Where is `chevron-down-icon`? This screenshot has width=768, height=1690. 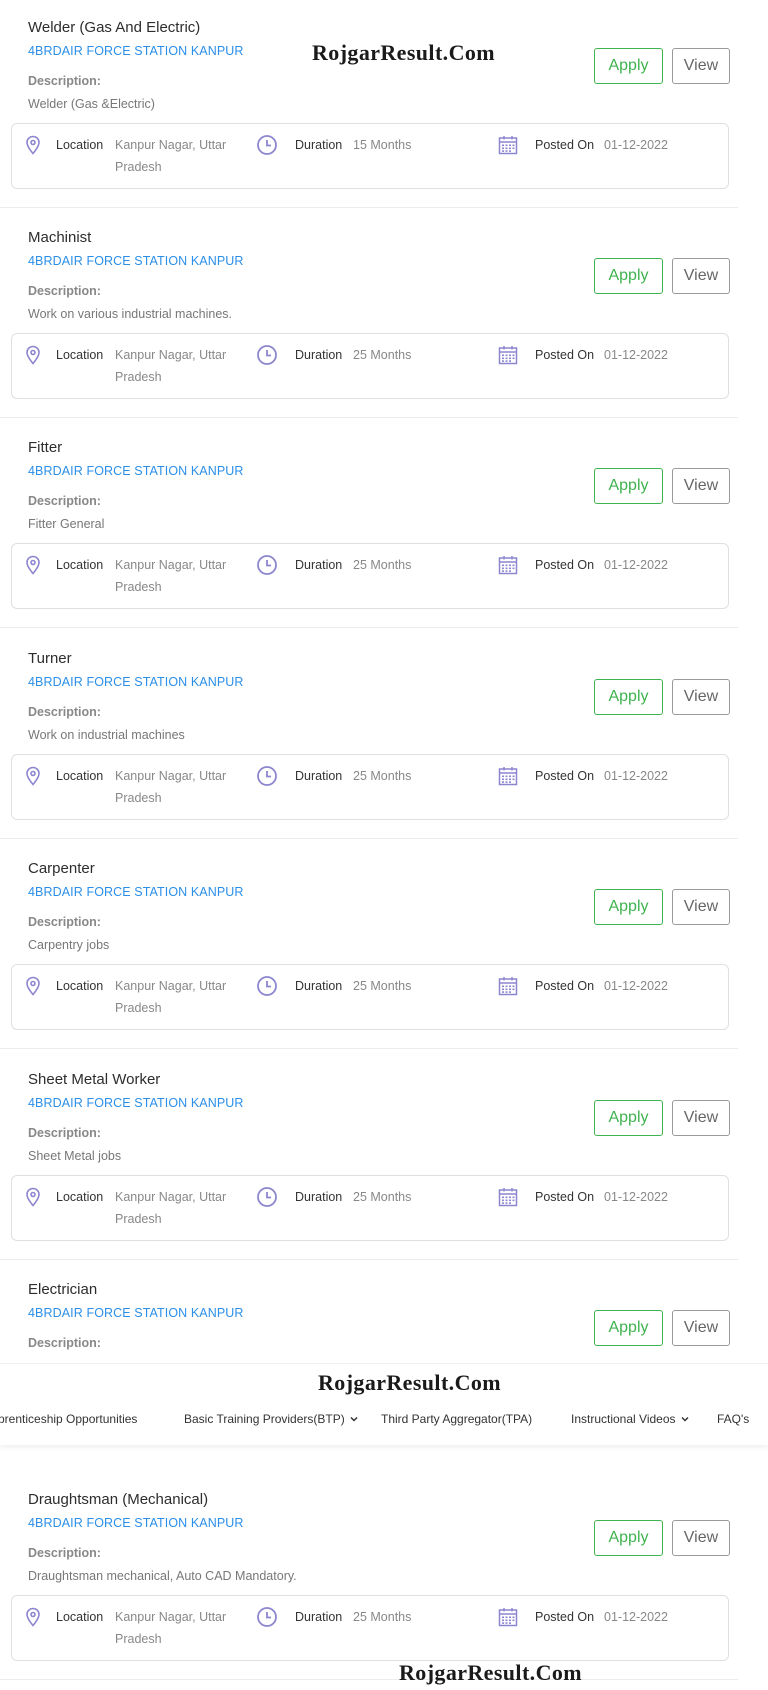
chevron-down-icon is located at coordinates (684, 1419).